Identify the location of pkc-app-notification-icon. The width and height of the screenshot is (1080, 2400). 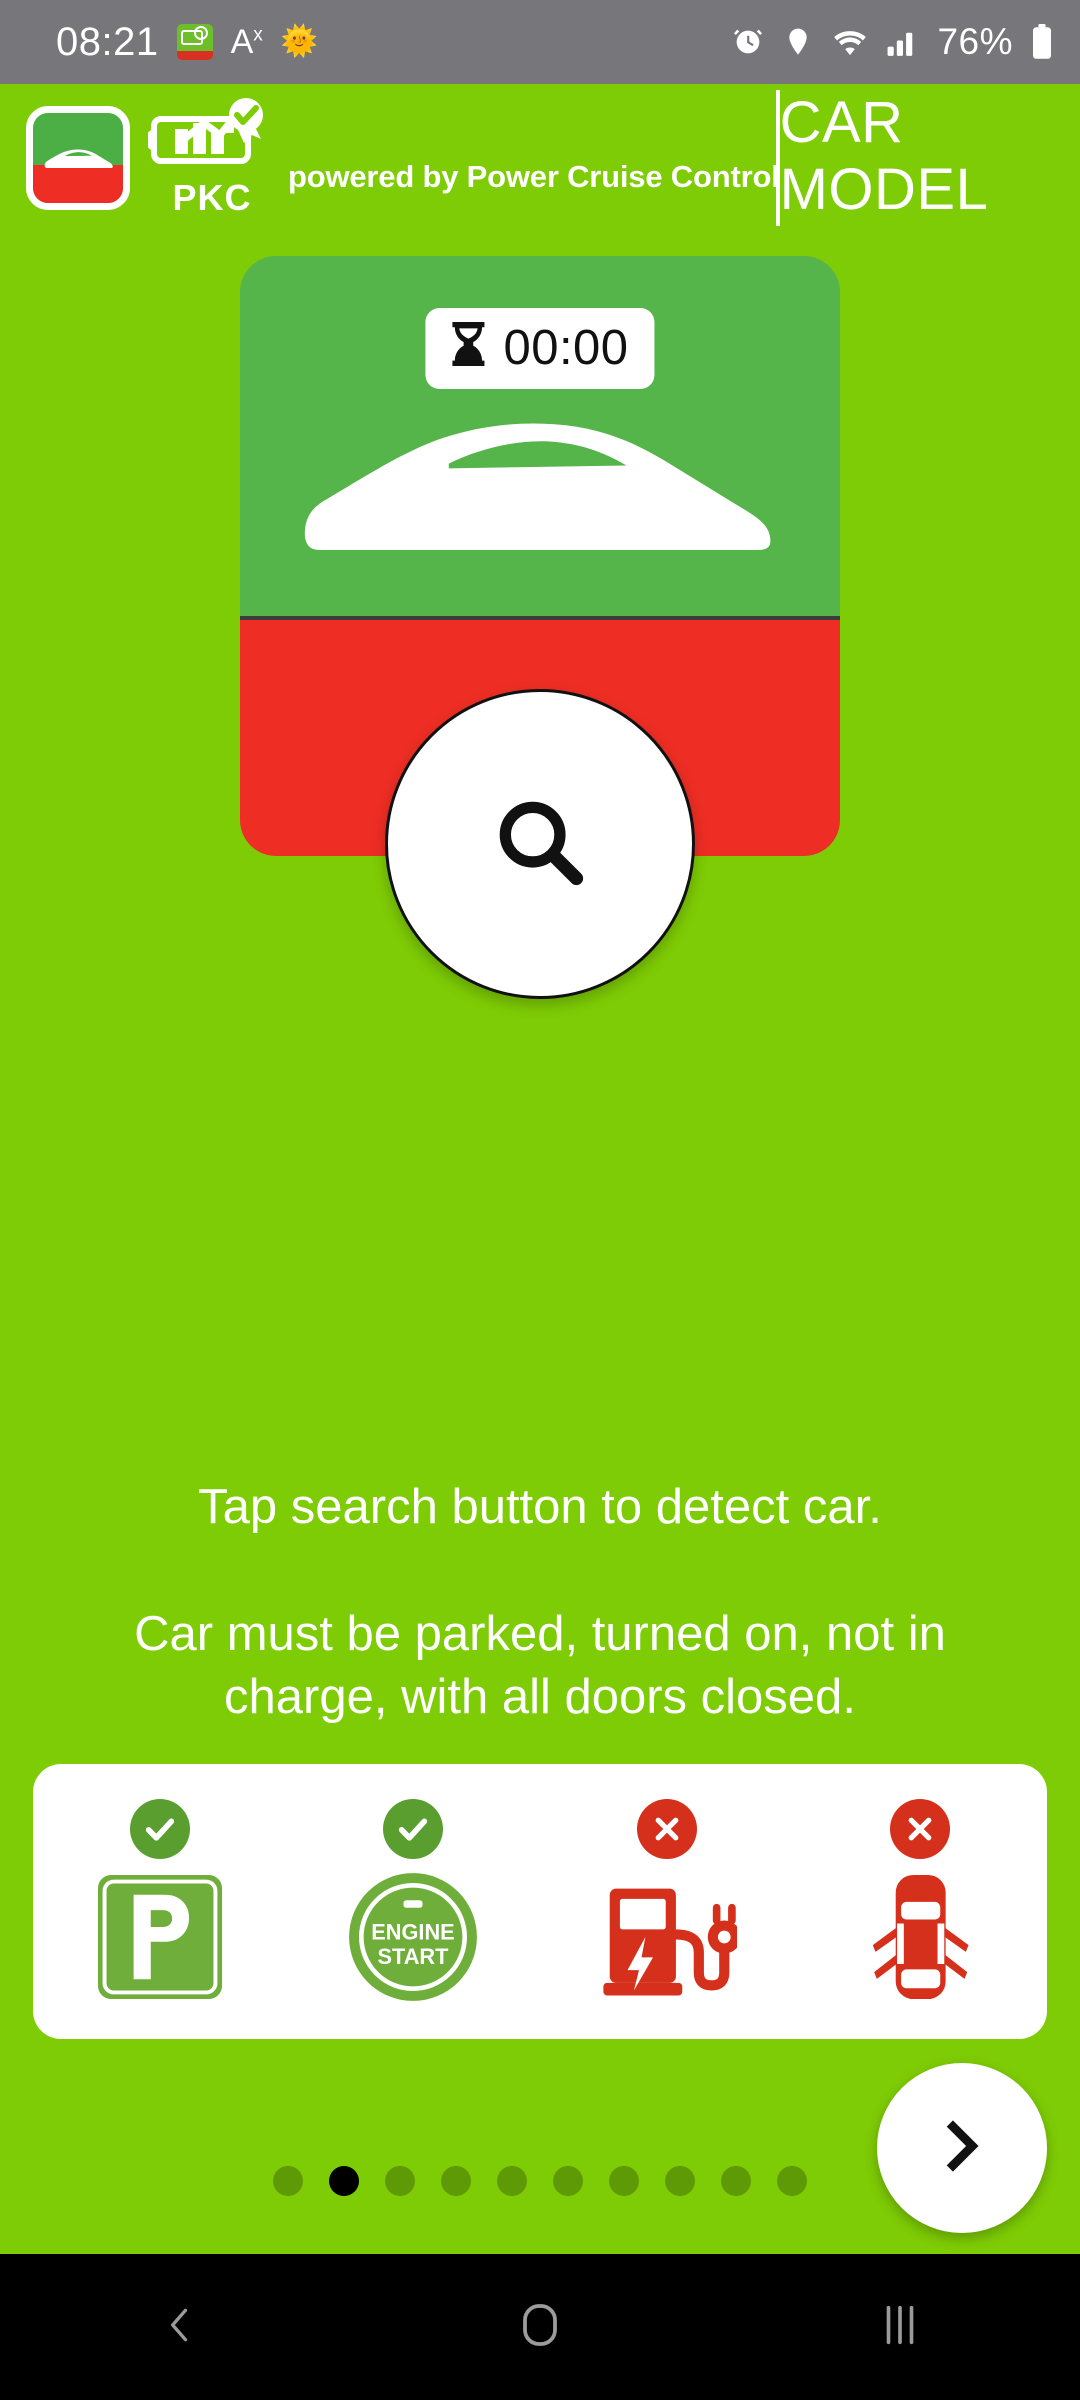
(194, 42).